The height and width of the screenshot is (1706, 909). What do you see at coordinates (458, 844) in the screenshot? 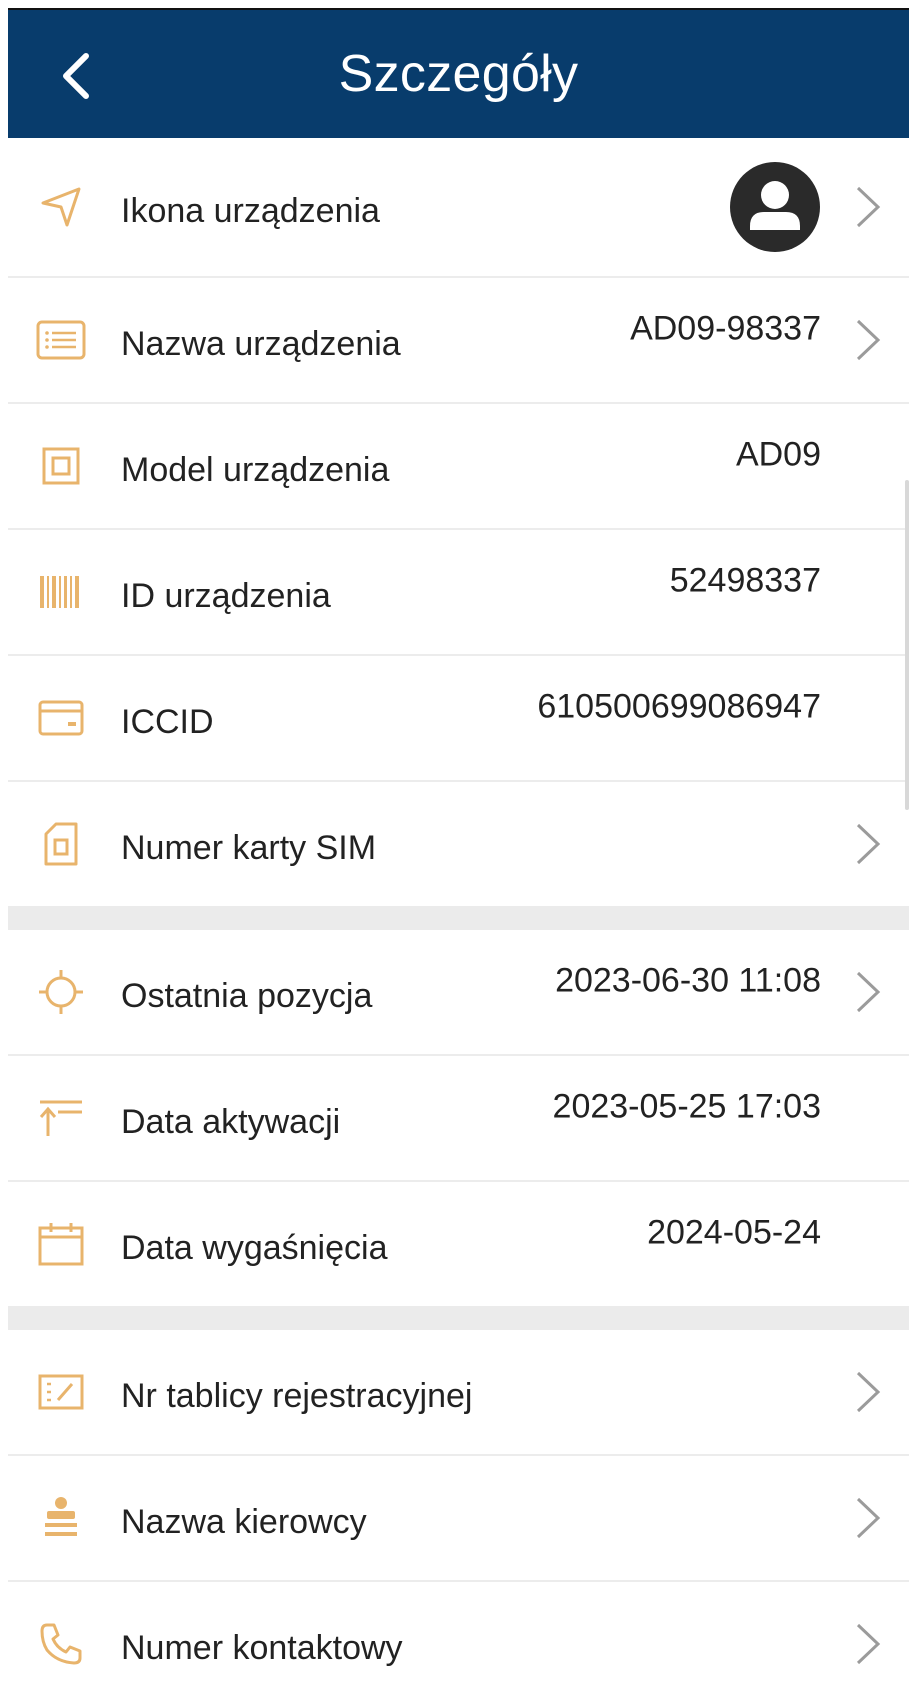
I see `row-sim-number: Numer karty SIM` at bounding box center [458, 844].